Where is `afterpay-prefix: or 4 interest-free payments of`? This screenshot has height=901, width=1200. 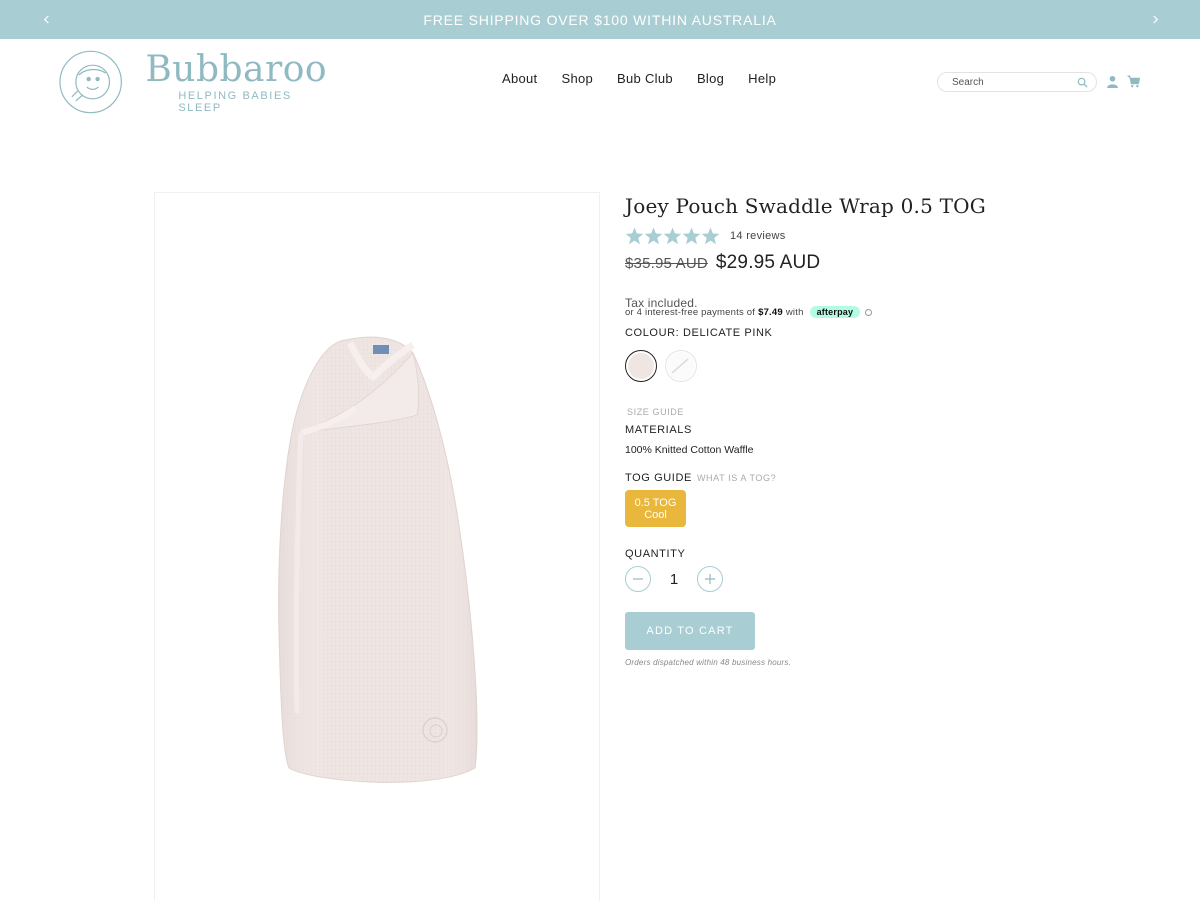
afterpay-prefix: or 4 interest-free payments of is located at coordinates (690, 312).